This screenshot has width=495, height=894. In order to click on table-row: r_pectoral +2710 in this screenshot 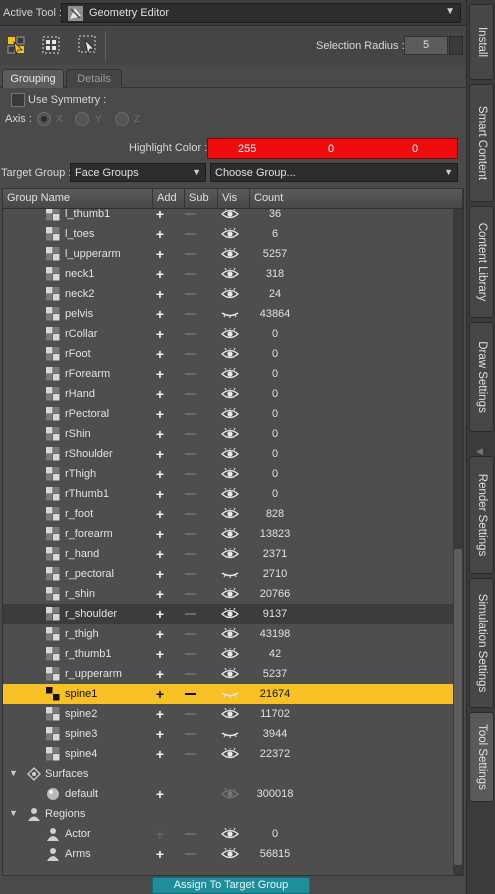, I will do `click(228, 574)`.